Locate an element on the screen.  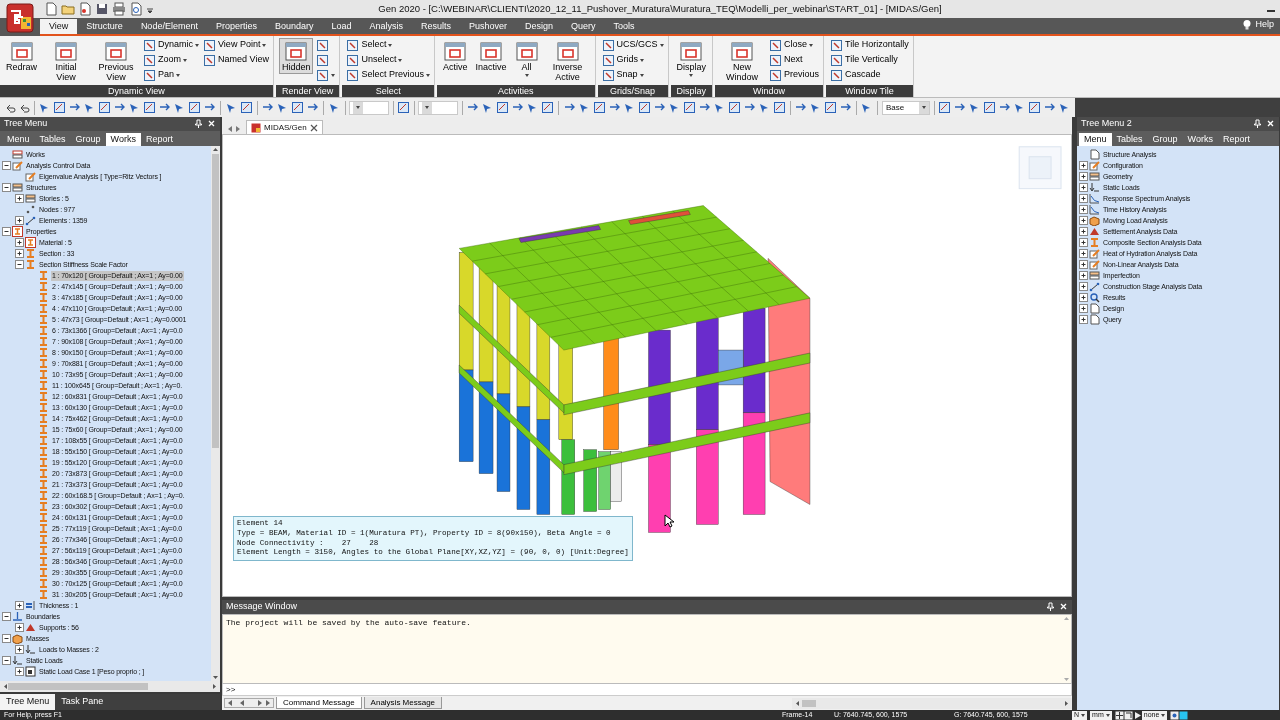
ribbon-button: Pan is located at coordinates (171, 75).